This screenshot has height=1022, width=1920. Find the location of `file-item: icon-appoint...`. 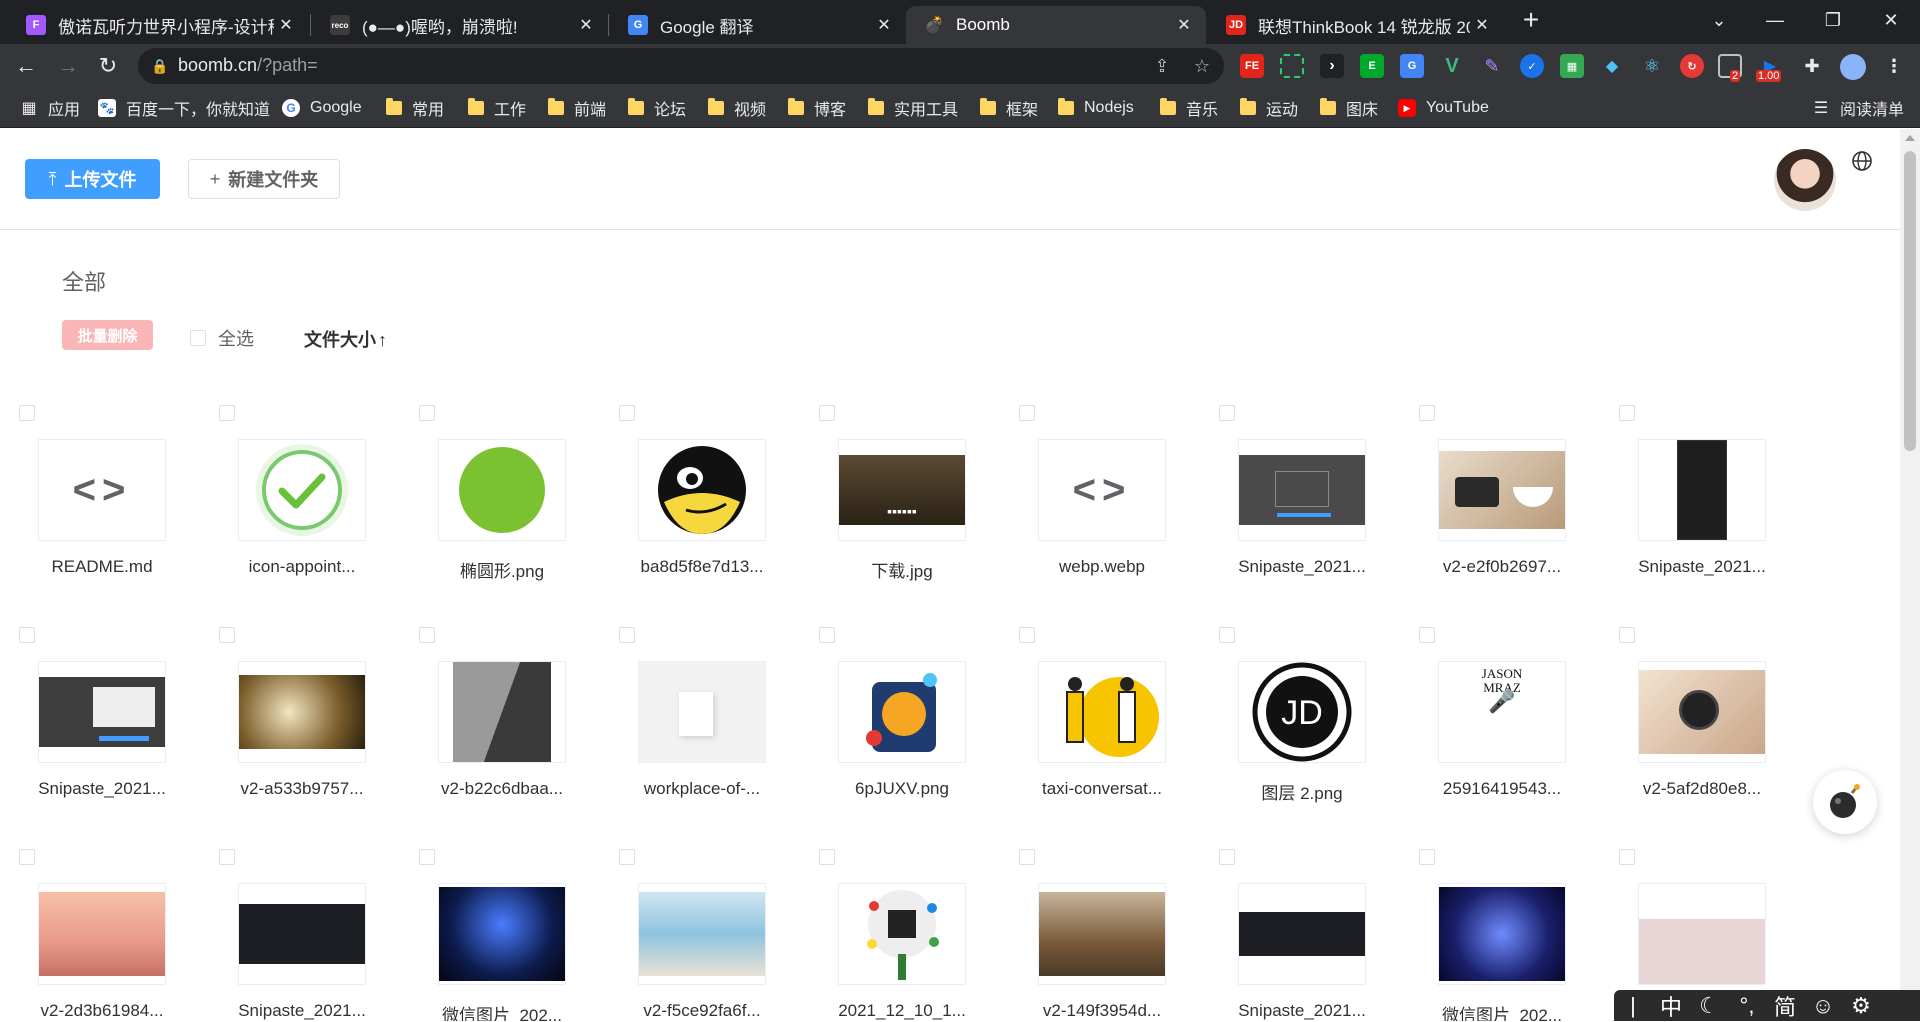

file-item: icon-appoint... is located at coordinates (319, 500).